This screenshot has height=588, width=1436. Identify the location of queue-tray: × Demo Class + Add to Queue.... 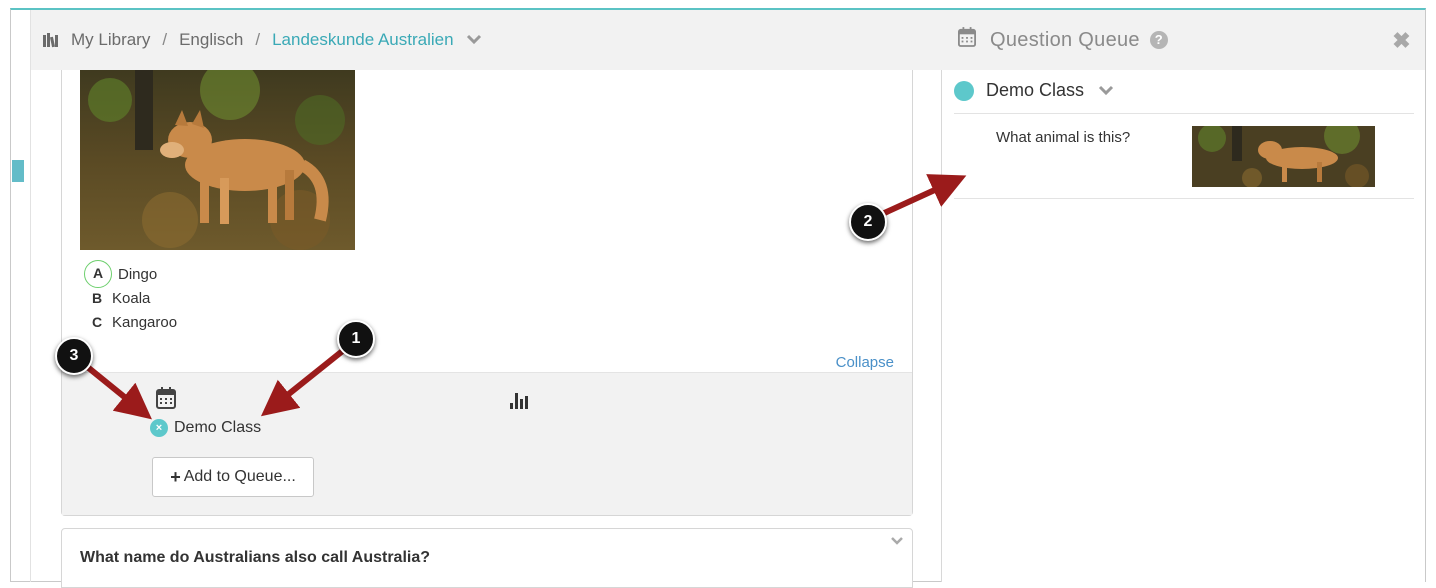
(487, 443).